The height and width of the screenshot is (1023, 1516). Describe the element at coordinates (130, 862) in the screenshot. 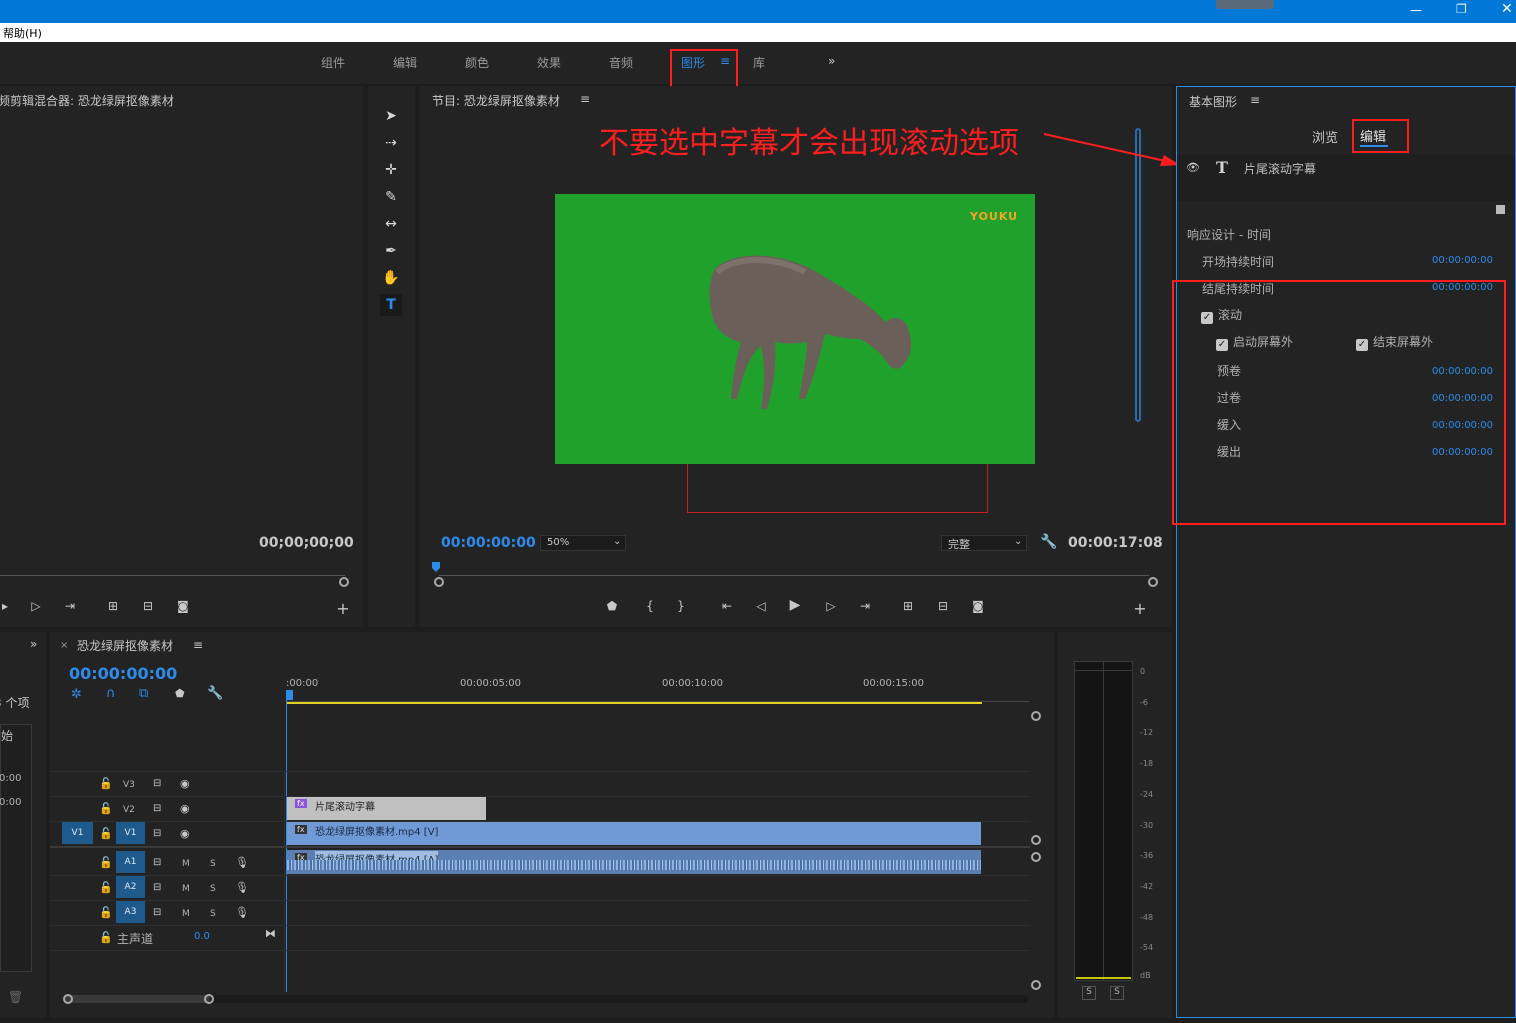

I see `track-label-a1: A1` at that location.